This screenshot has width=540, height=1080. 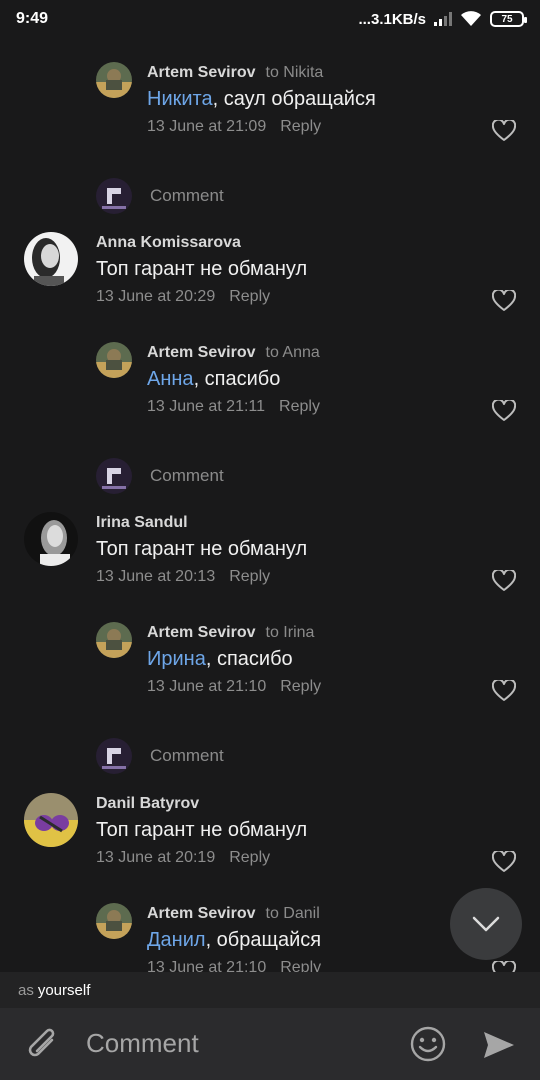 What do you see at coordinates (42, 1045) in the screenshot?
I see `paperclip-icon` at bounding box center [42, 1045].